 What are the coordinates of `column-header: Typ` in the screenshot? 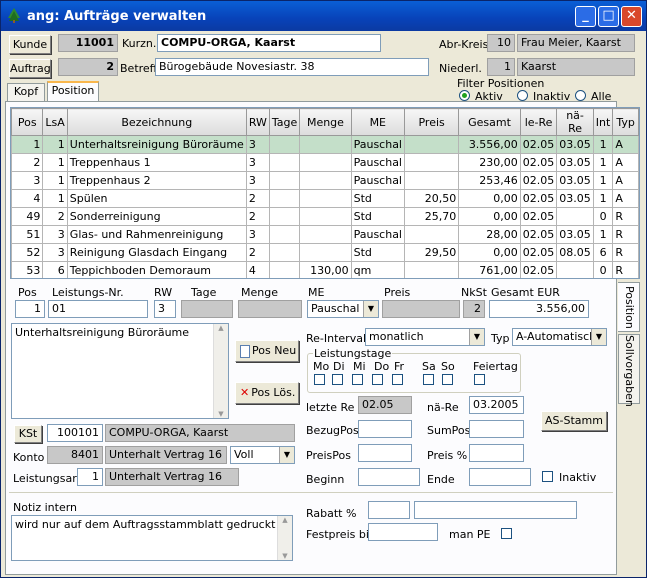 It's located at (625, 122).